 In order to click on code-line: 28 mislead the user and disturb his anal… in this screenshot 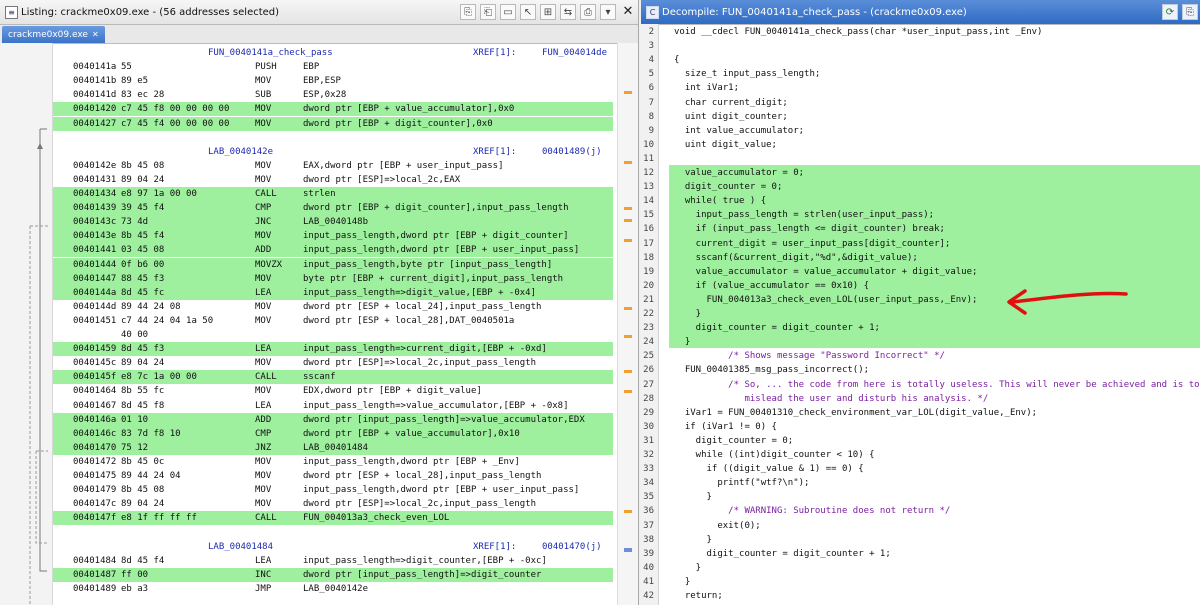, I will do `click(920, 399)`.